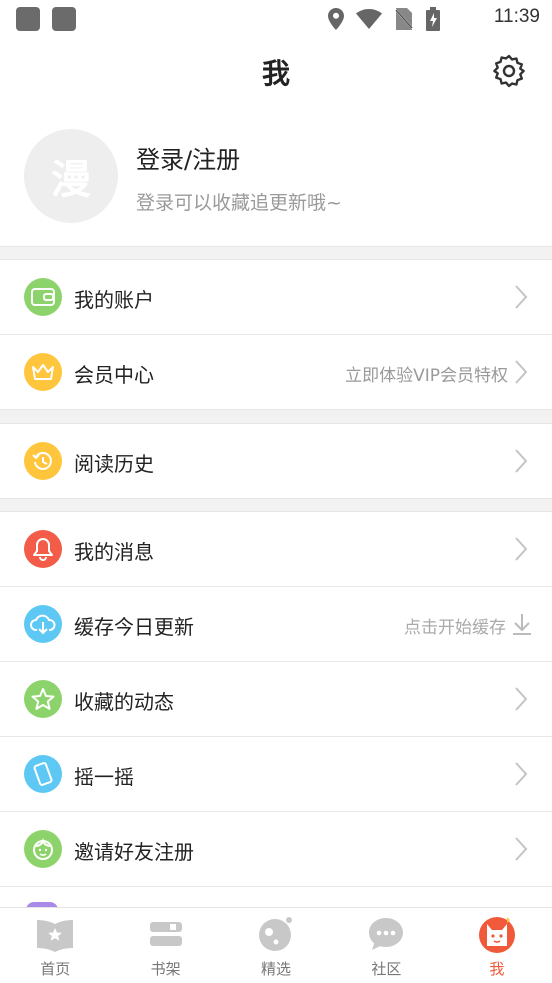 This screenshot has height=983, width=552. Describe the element at coordinates (43, 699) in the screenshot. I see `star-icon` at that location.